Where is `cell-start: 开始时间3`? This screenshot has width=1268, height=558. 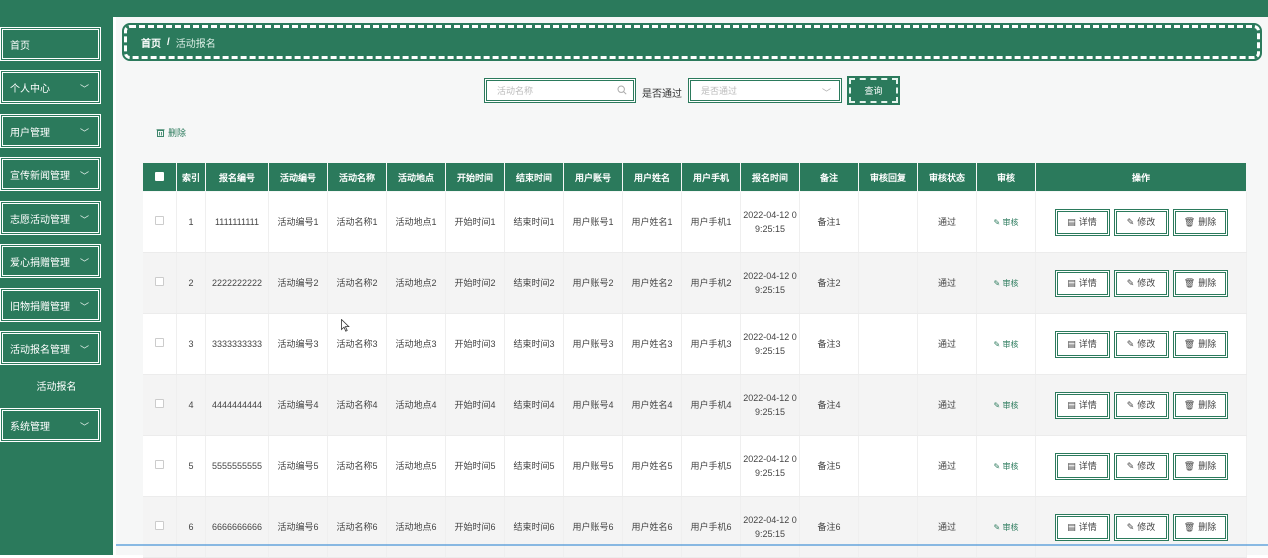
cell-start: 开始时间3 is located at coordinates (475, 344).